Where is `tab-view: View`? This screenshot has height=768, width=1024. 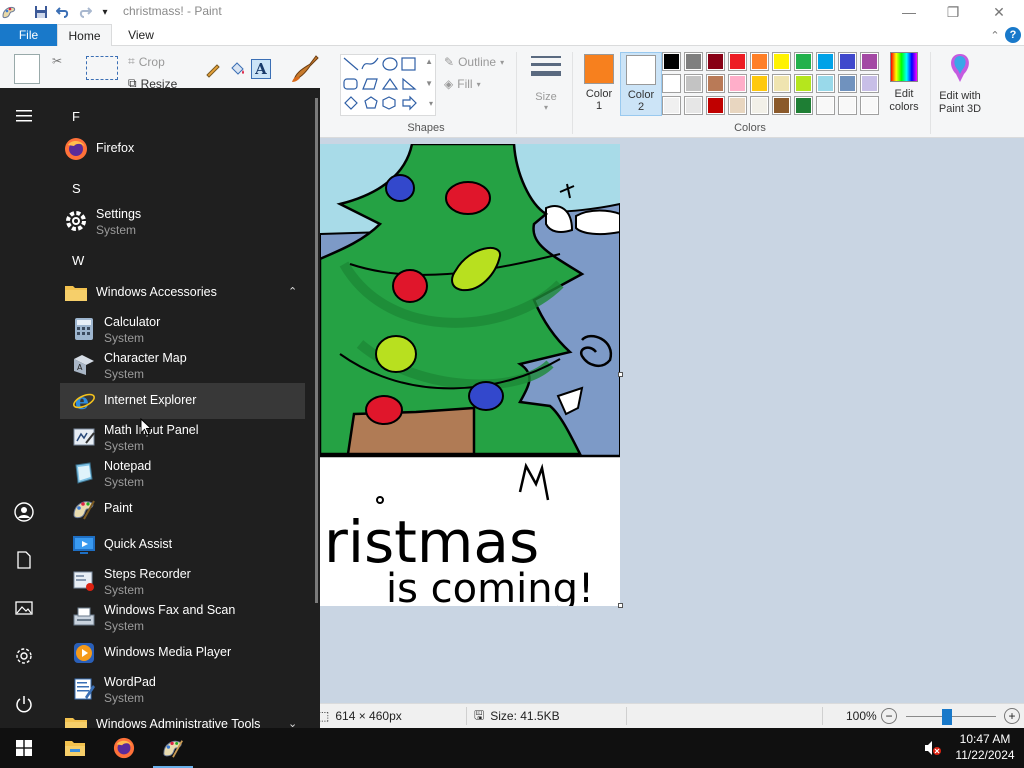
tab-view: View is located at coordinates (141, 35).